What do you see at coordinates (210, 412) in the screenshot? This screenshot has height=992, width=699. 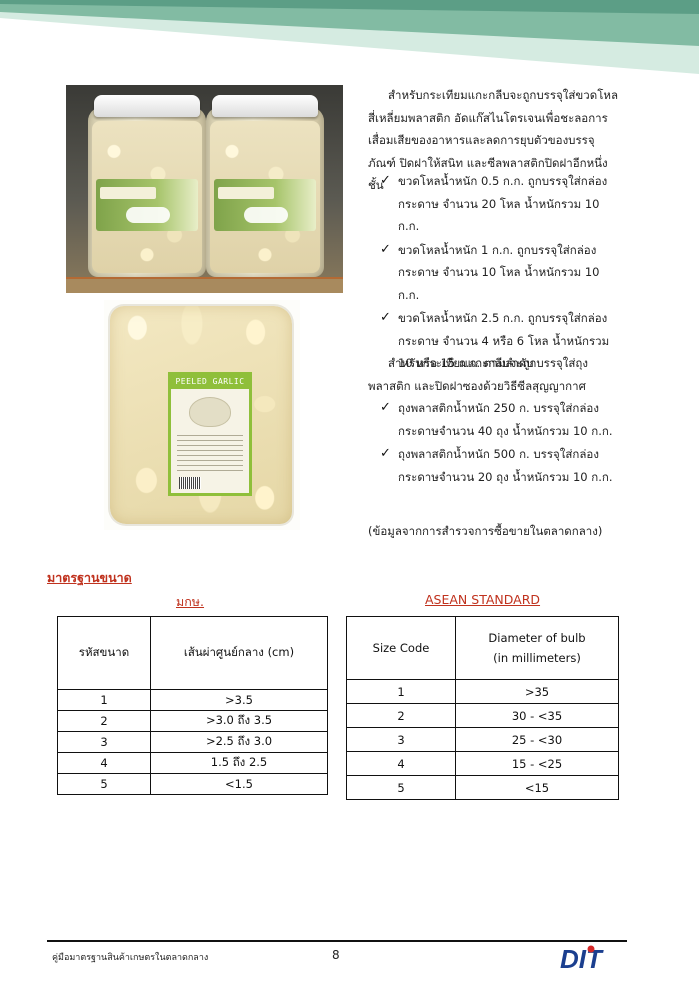 I see `garlic-icon` at bounding box center [210, 412].